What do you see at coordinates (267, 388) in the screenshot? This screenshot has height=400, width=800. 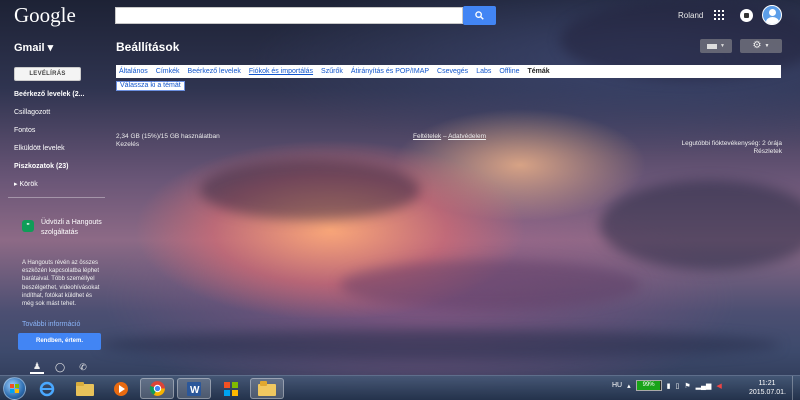 I see `folder-icon` at bounding box center [267, 388].